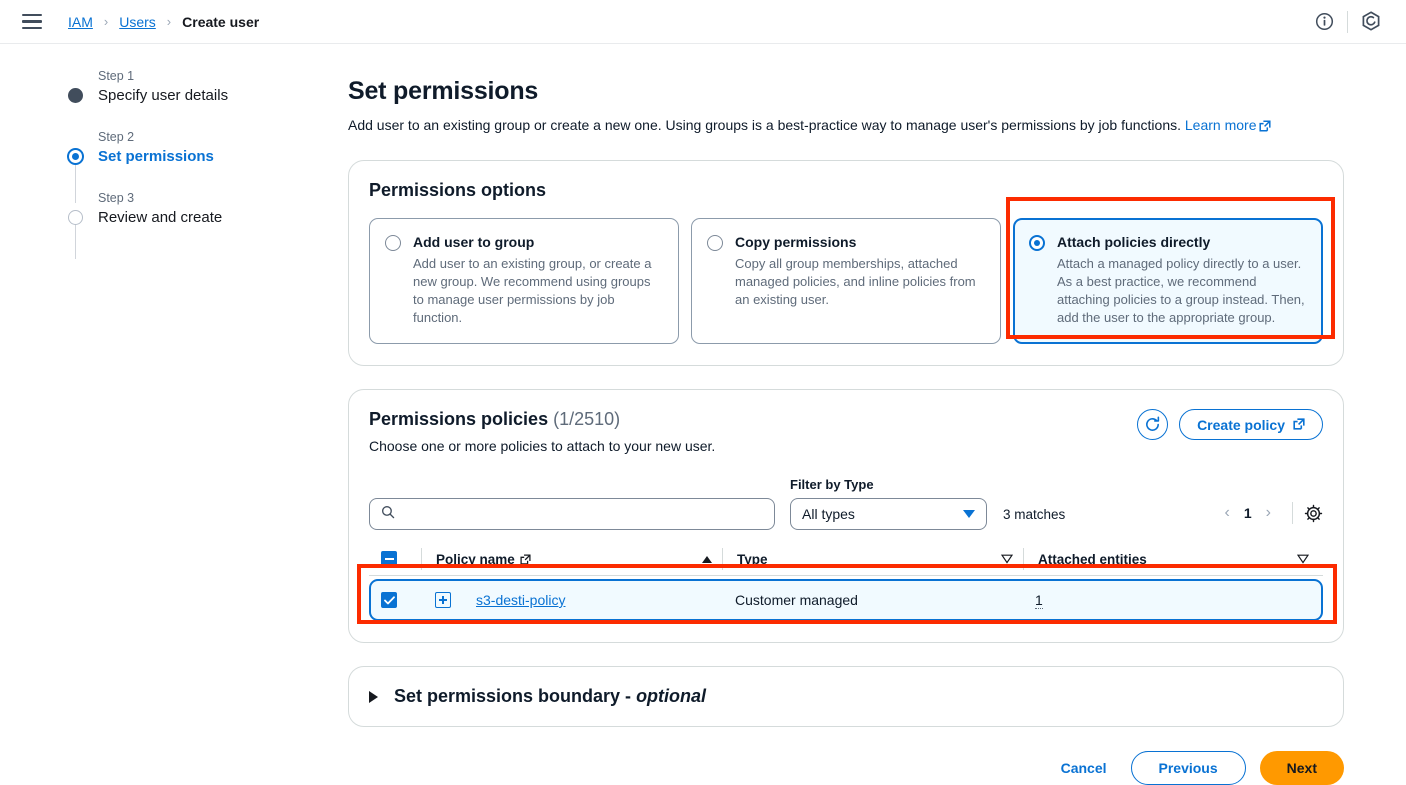 This screenshot has height=785, width=1406. What do you see at coordinates (1037, 243) in the screenshot?
I see `radio-attach-policies-directly` at bounding box center [1037, 243].